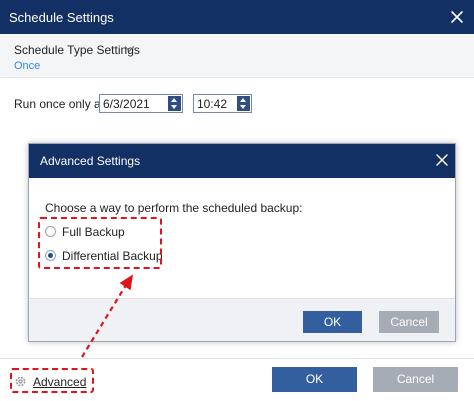 The image size is (474, 401). I want to click on ok-button: OK, so click(314, 379).